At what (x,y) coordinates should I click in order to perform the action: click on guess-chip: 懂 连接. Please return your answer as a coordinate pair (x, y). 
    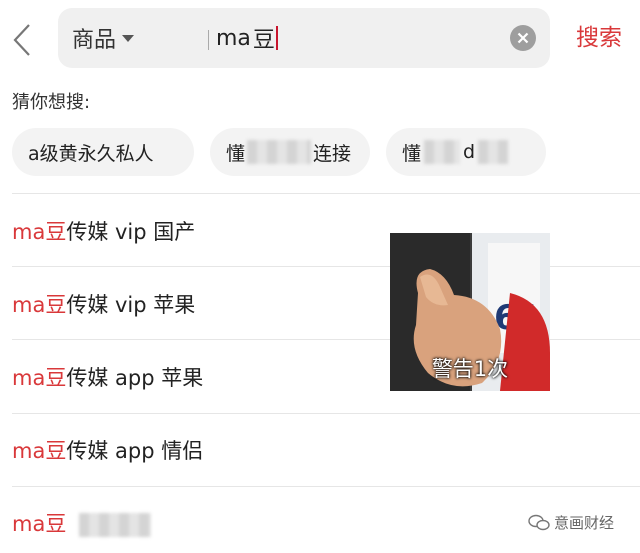
    Looking at the image, I should click on (290, 152).